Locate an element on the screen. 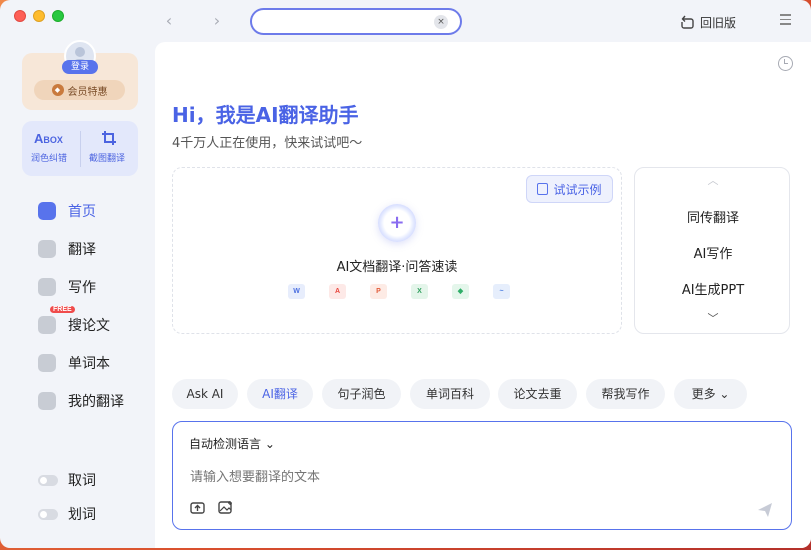 This screenshot has height=550, width=811. hamburger-menu-icon is located at coordinates (785, 20).